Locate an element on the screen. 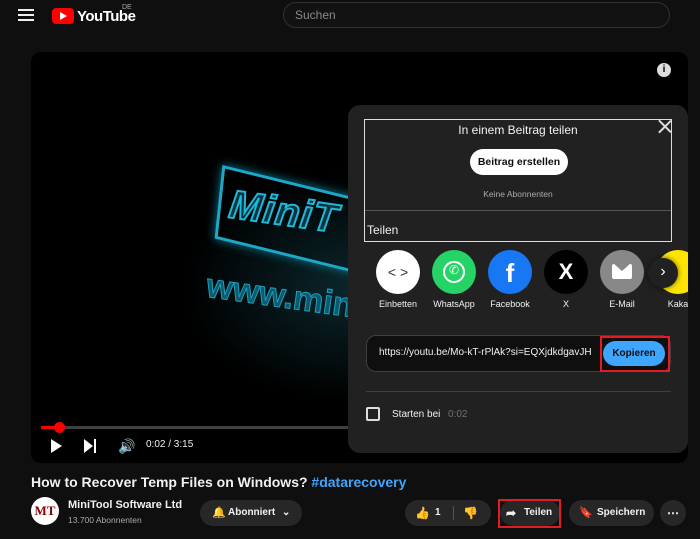 This screenshot has width=700, height=539. subscribed-button: 🔔 Abonniert ⌄ is located at coordinates (251, 513).